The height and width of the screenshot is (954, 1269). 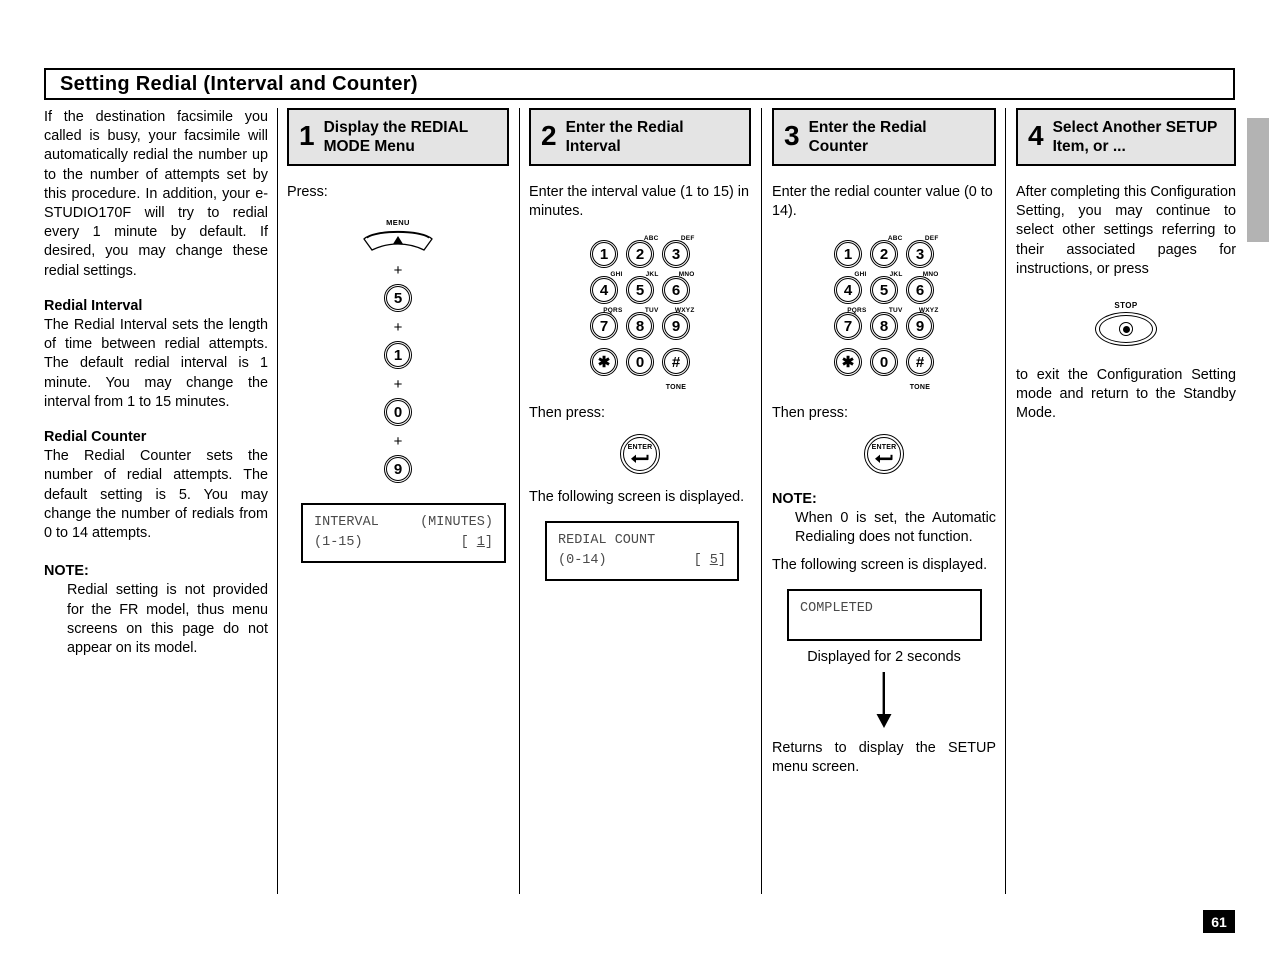 I want to click on step-3-title: Enter the Redial Counter, so click(x=867, y=137).